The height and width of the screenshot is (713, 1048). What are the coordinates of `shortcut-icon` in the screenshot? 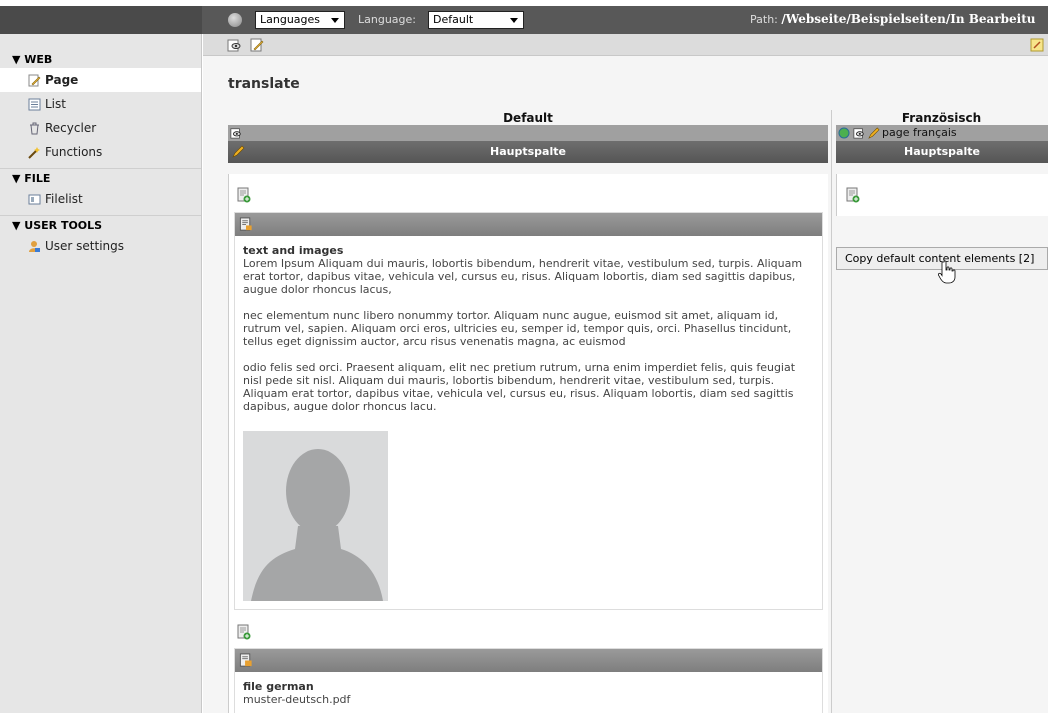 It's located at (1037, 45).